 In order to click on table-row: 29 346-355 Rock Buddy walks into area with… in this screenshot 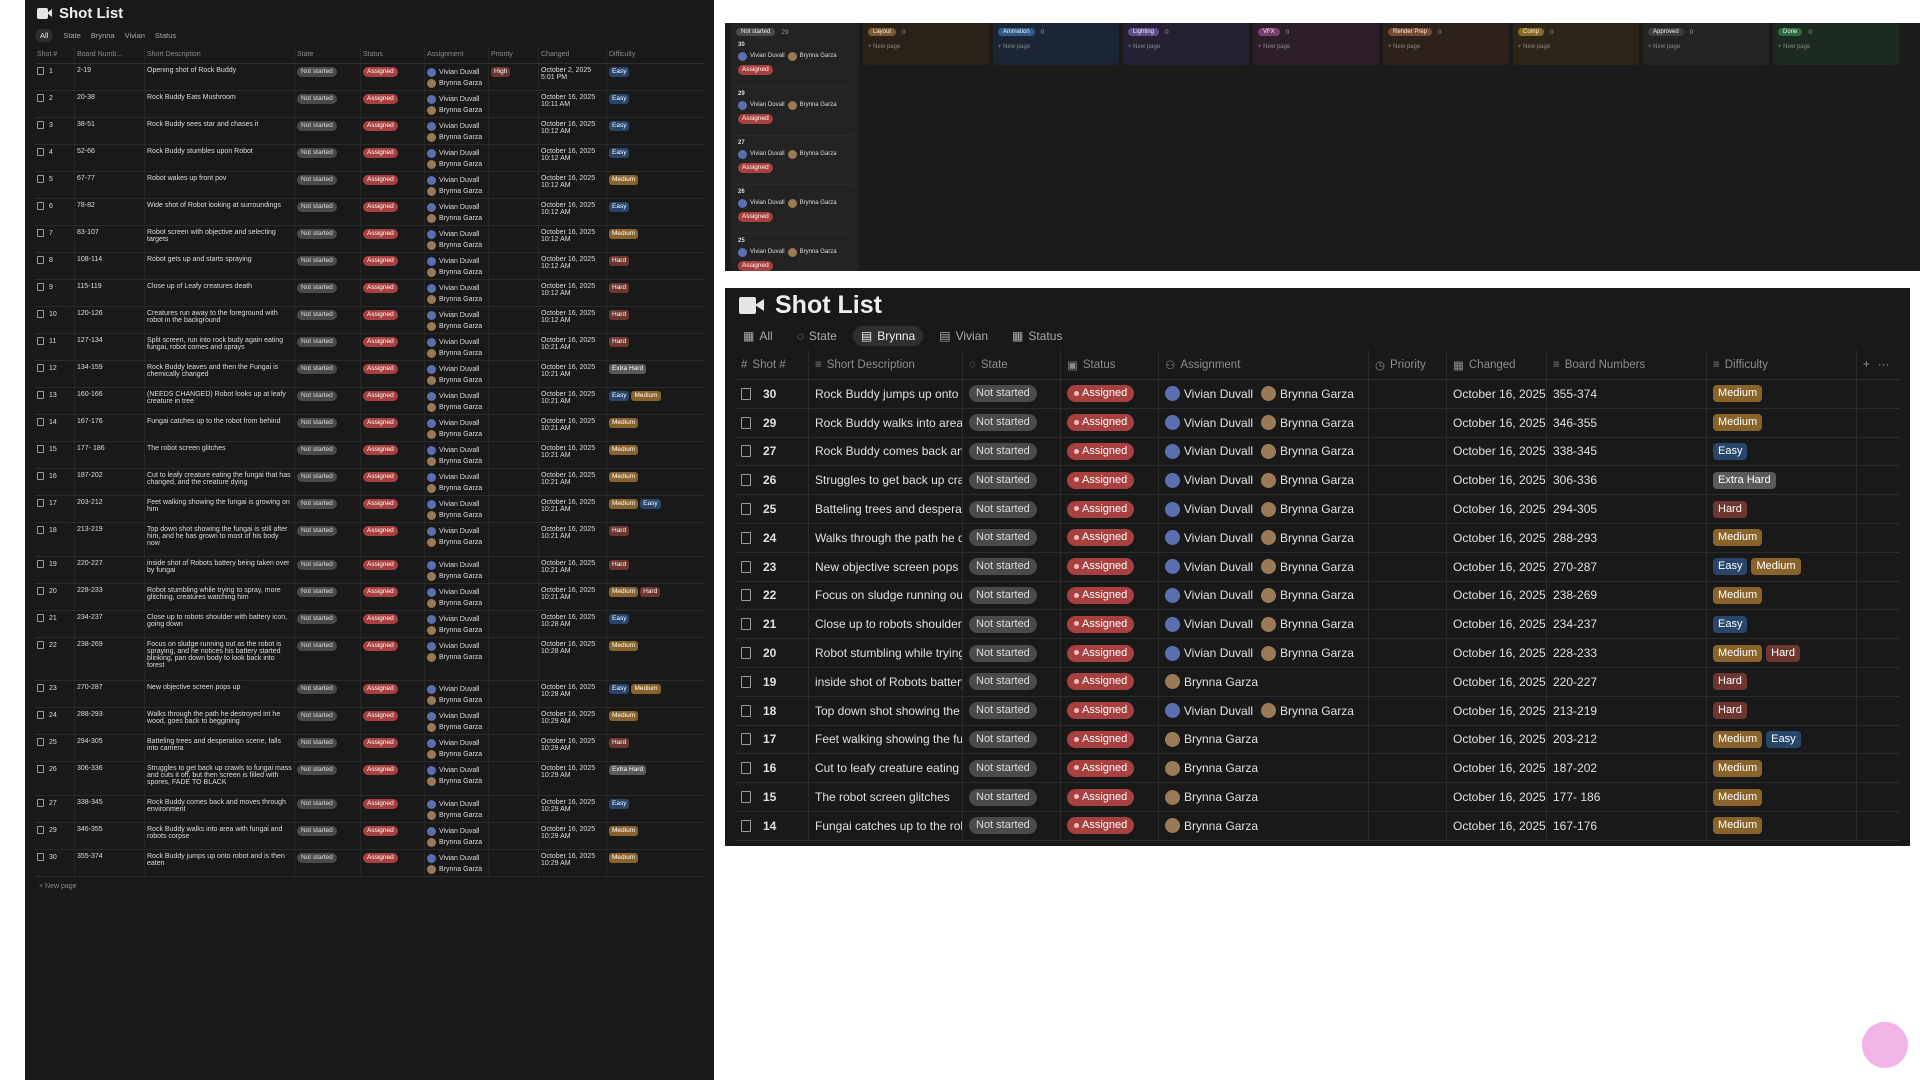, I will do `click(369, 836)`.